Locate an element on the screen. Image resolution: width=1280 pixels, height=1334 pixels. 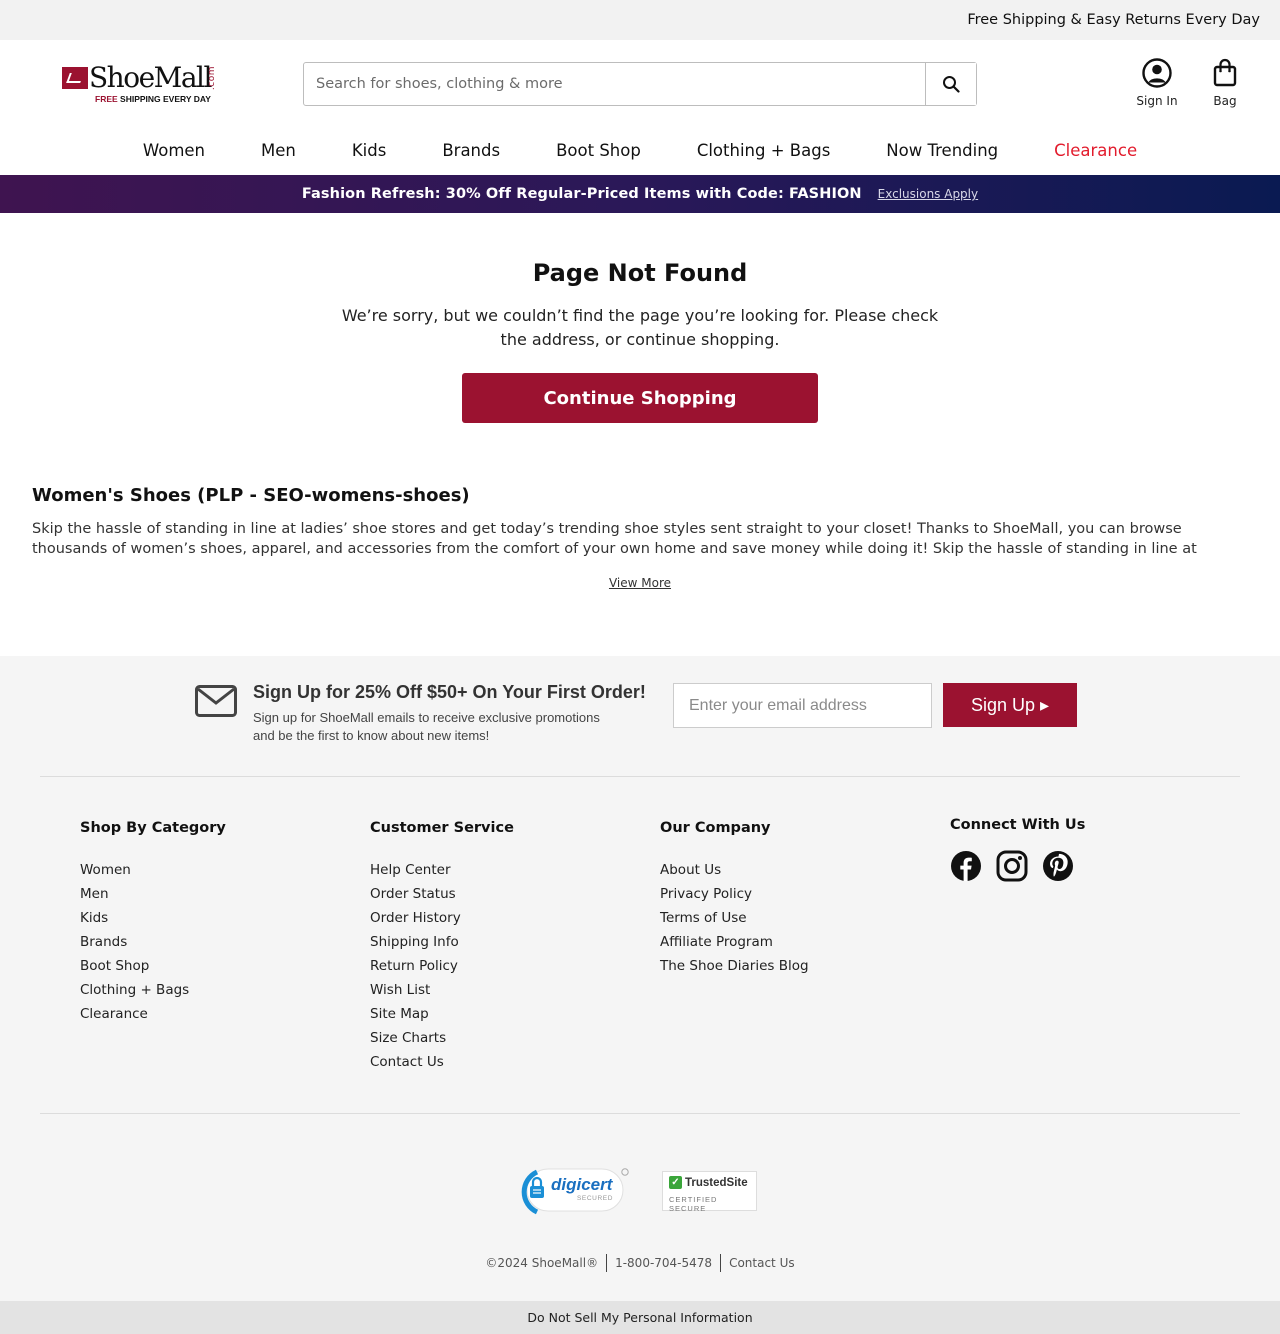
seo-title: Women's Shoes (PLP - SEO-womens-shoes) is located at coordinates (251, 495).